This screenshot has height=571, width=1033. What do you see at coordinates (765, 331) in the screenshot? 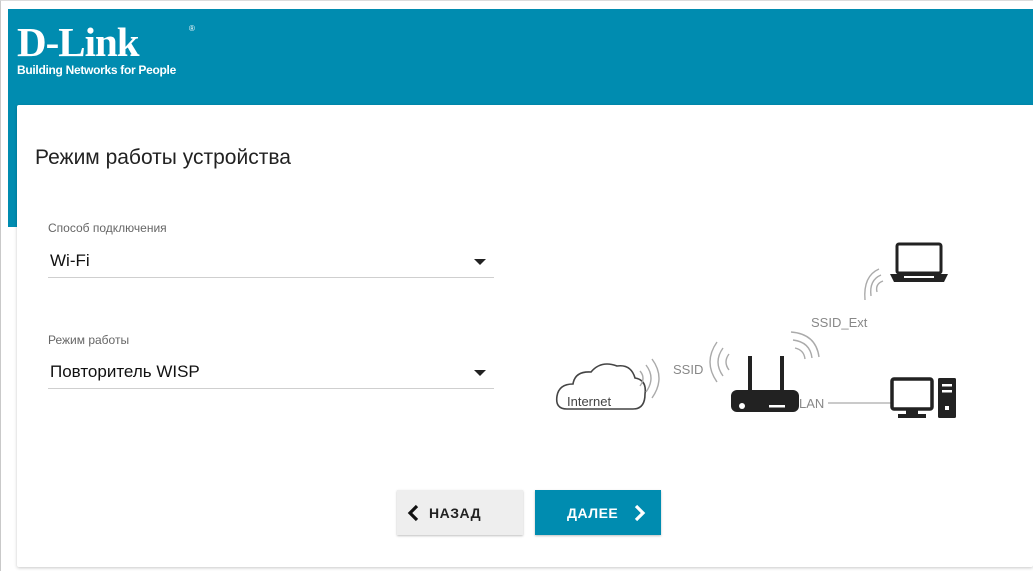
I see `network-diagram: Internet SSID LAN SSID_Ext` at bounding box center [765, 331].